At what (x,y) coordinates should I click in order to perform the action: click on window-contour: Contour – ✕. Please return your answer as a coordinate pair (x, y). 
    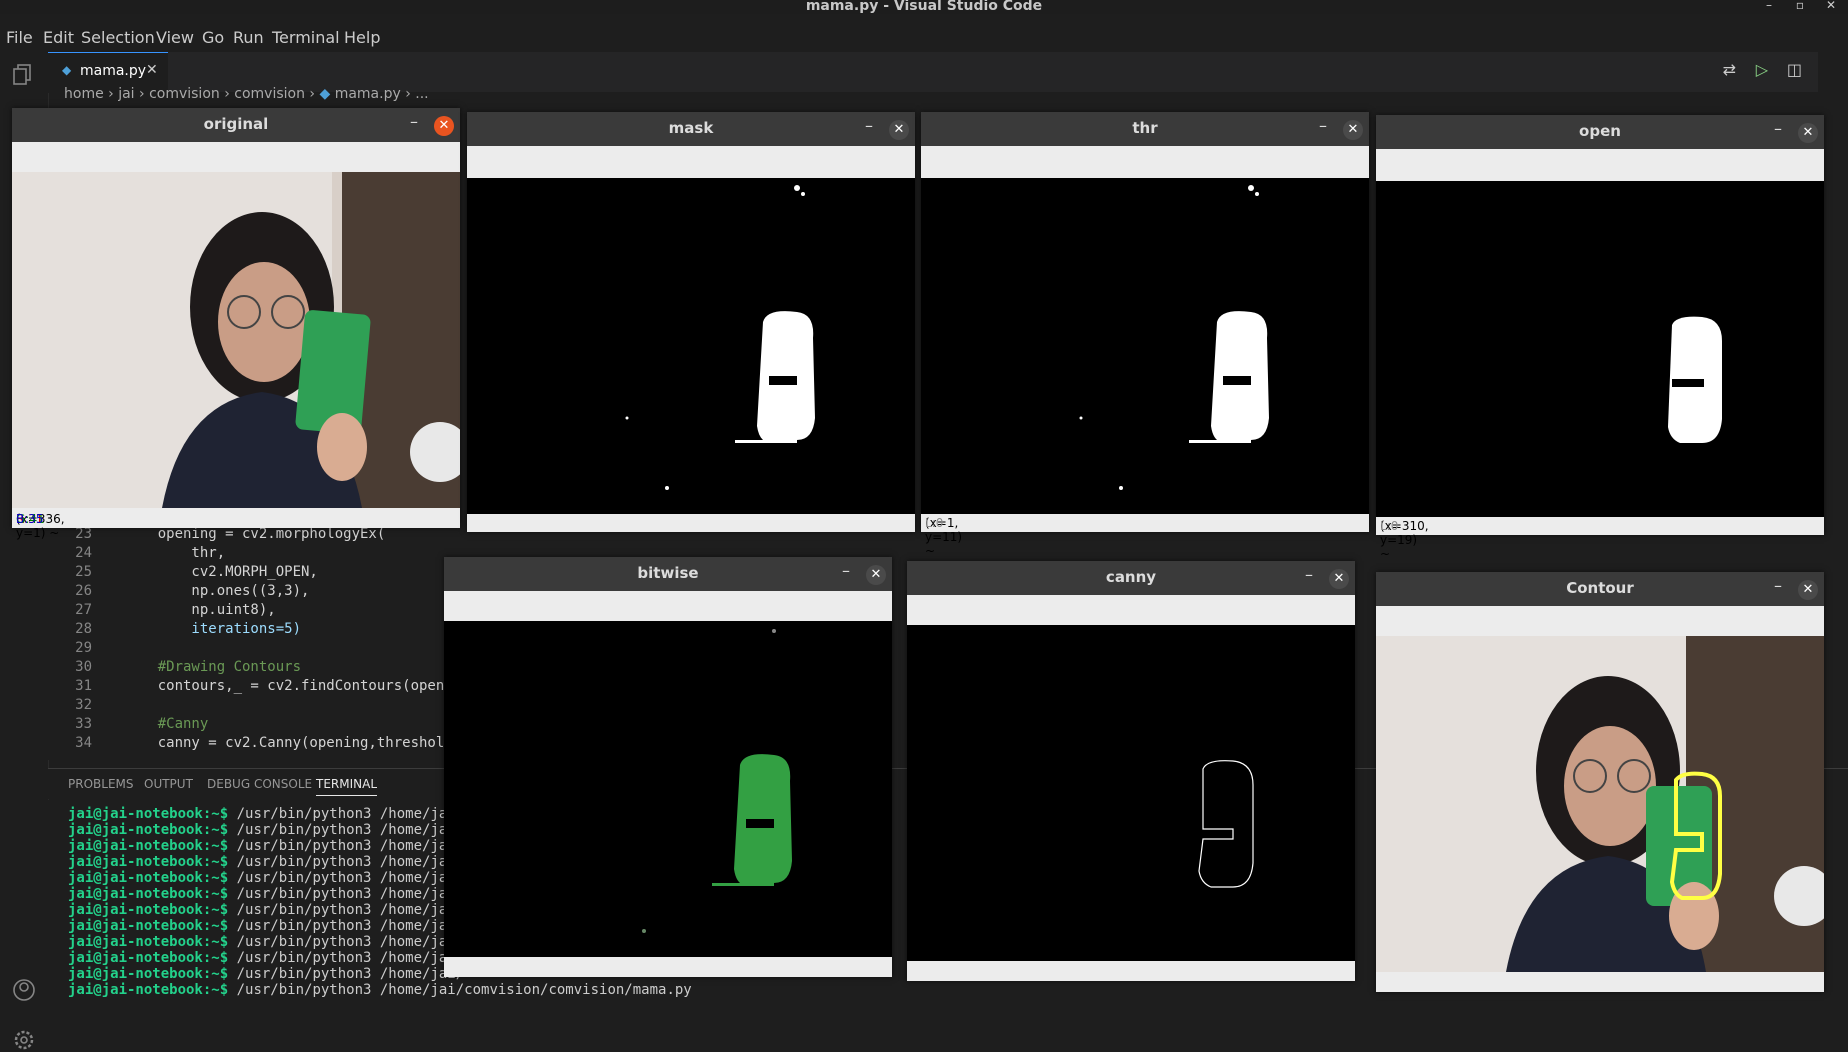
    Looking at the image, I should click on (1600, 782).